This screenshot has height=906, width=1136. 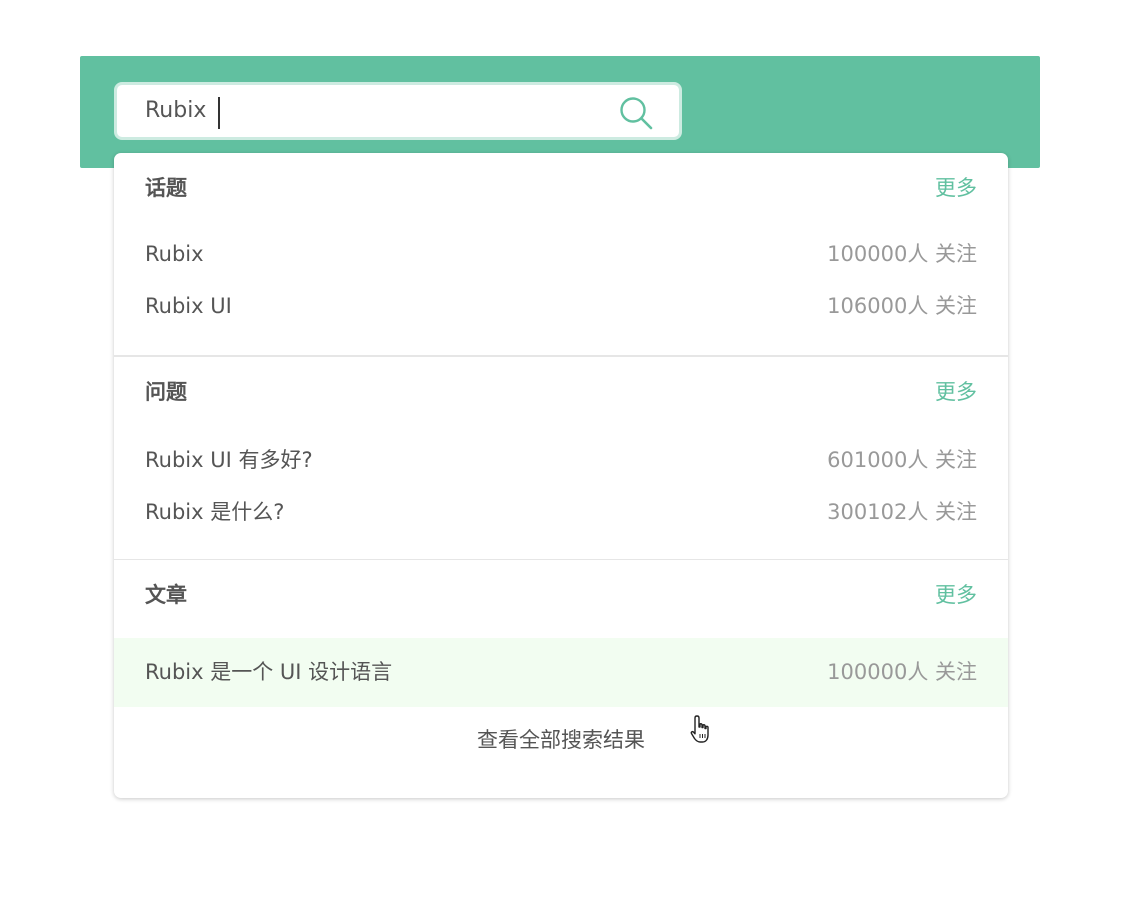 What do you see at coordinates (561, 740) in the screenshot?
I see `view-all-results-link: 查看全部搜索结果` at bounding box center [561, 740].